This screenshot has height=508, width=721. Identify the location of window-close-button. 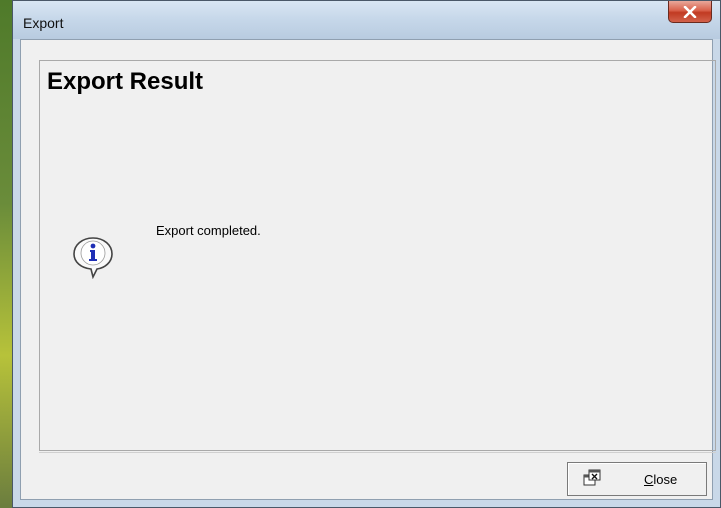
(690, 12).